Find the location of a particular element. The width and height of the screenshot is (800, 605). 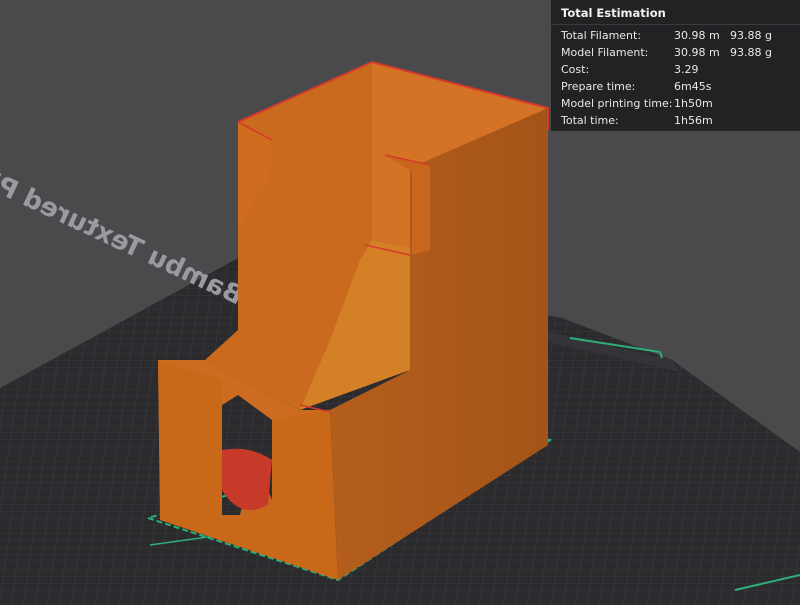

row-label: Prepare time: is located at coordinates (598, 86).